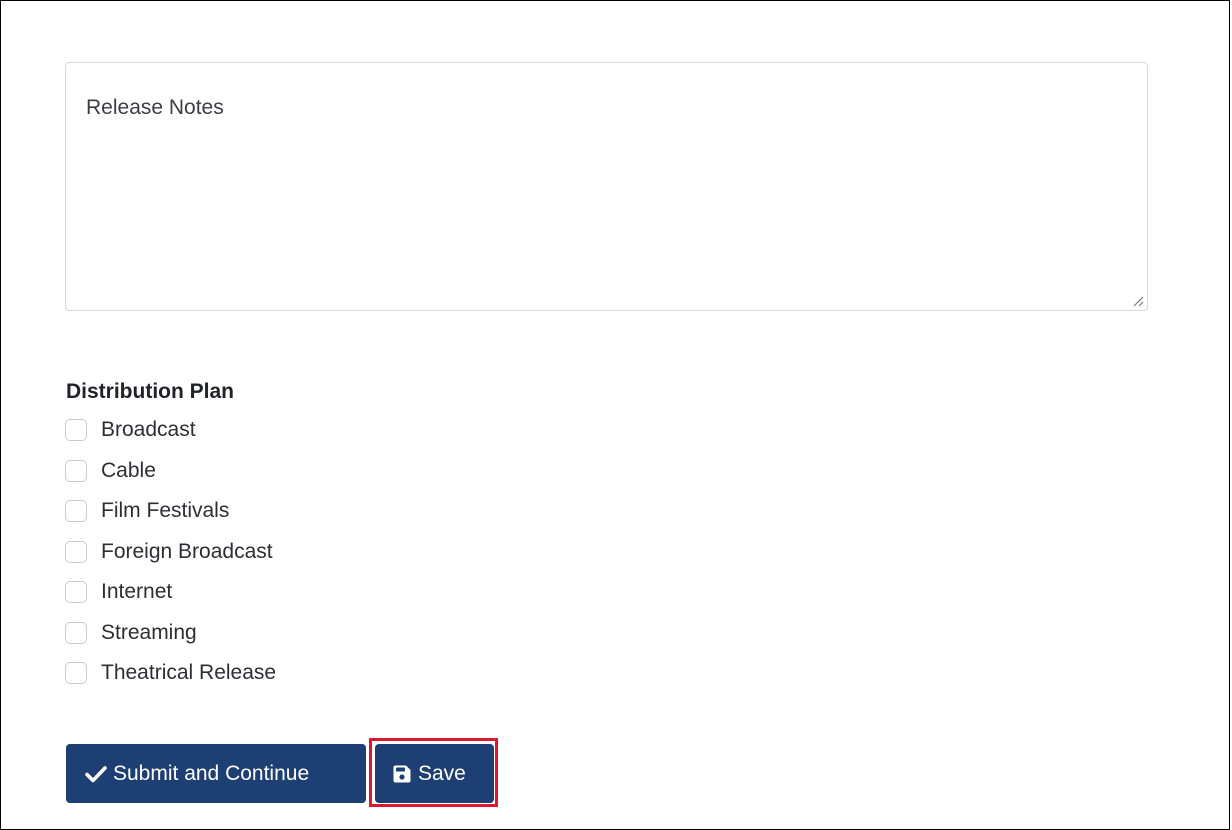 The width and height of the screenshot is (1232, 830). I want to click on floppy-disk-icon, so click(402, 773).